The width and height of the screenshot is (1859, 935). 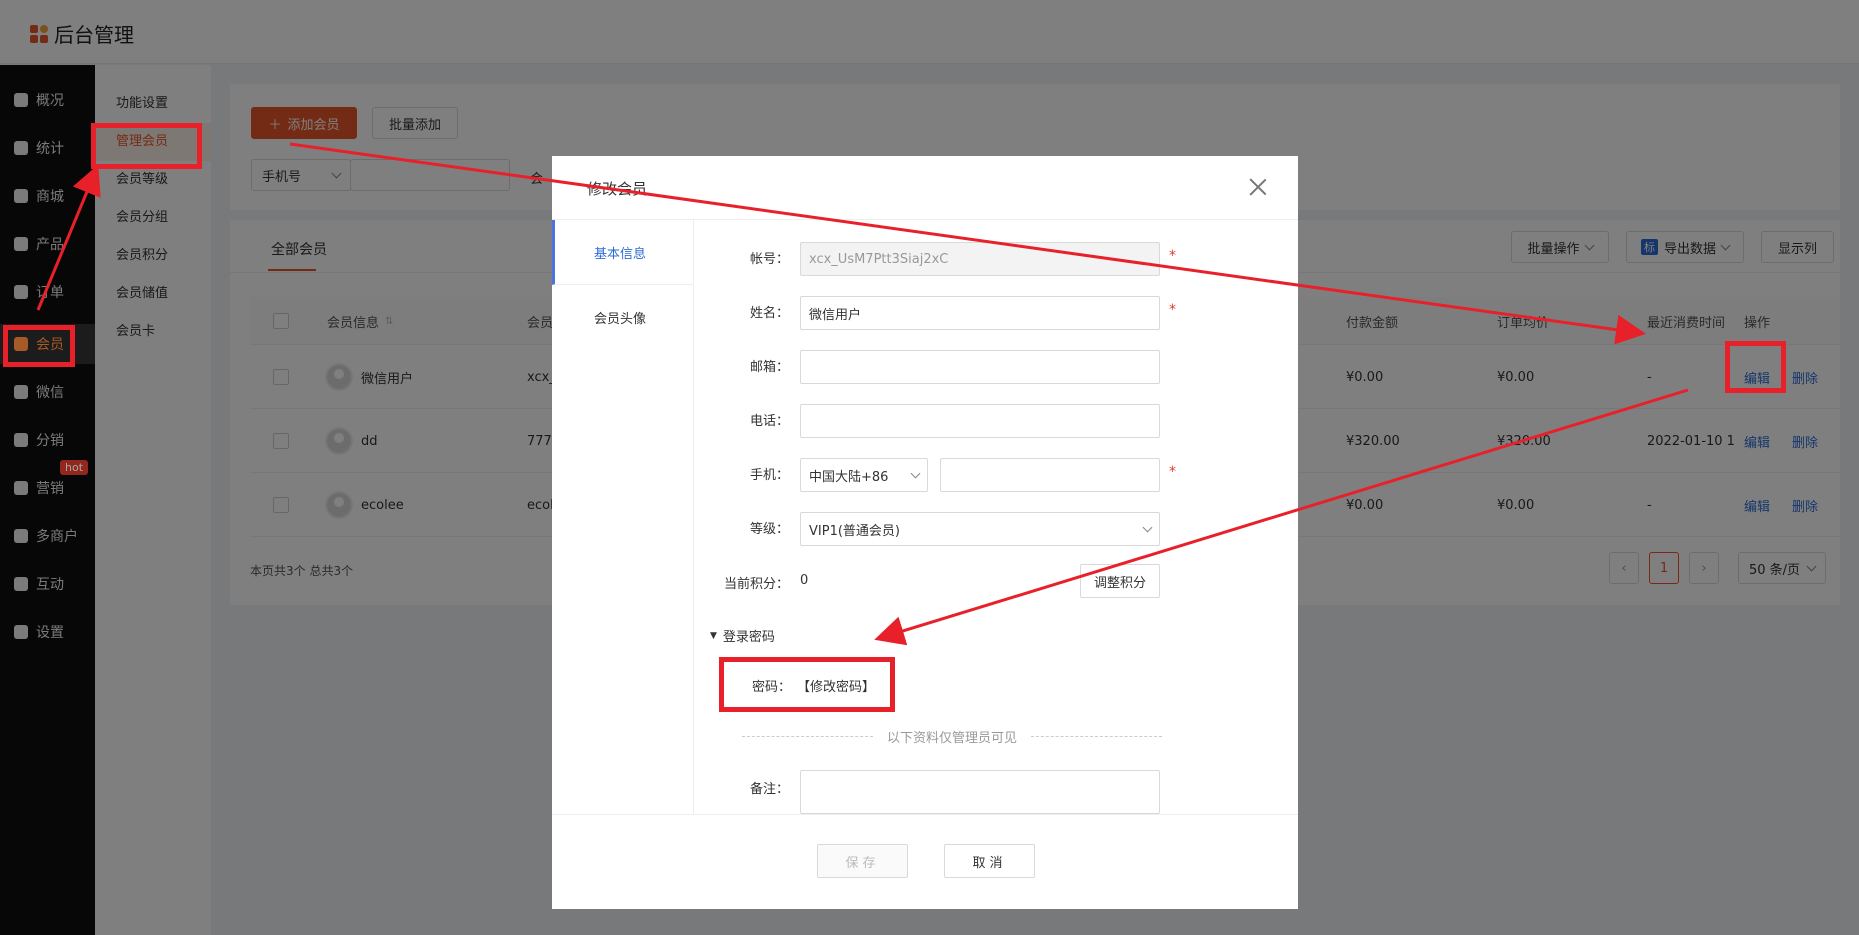 What do you see at coordinates (769, 313) in the screenshot?
I see `name-label: 姓名：` at bounding box center [769, 313].